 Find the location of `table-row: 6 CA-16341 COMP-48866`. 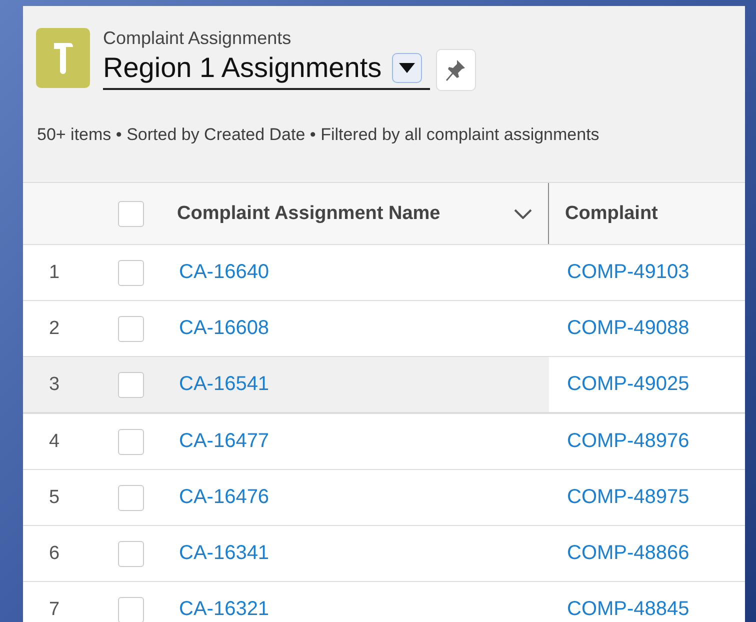

table-row: 6 CA-16341 COMP-48866 is located at coordinates (384, 554).